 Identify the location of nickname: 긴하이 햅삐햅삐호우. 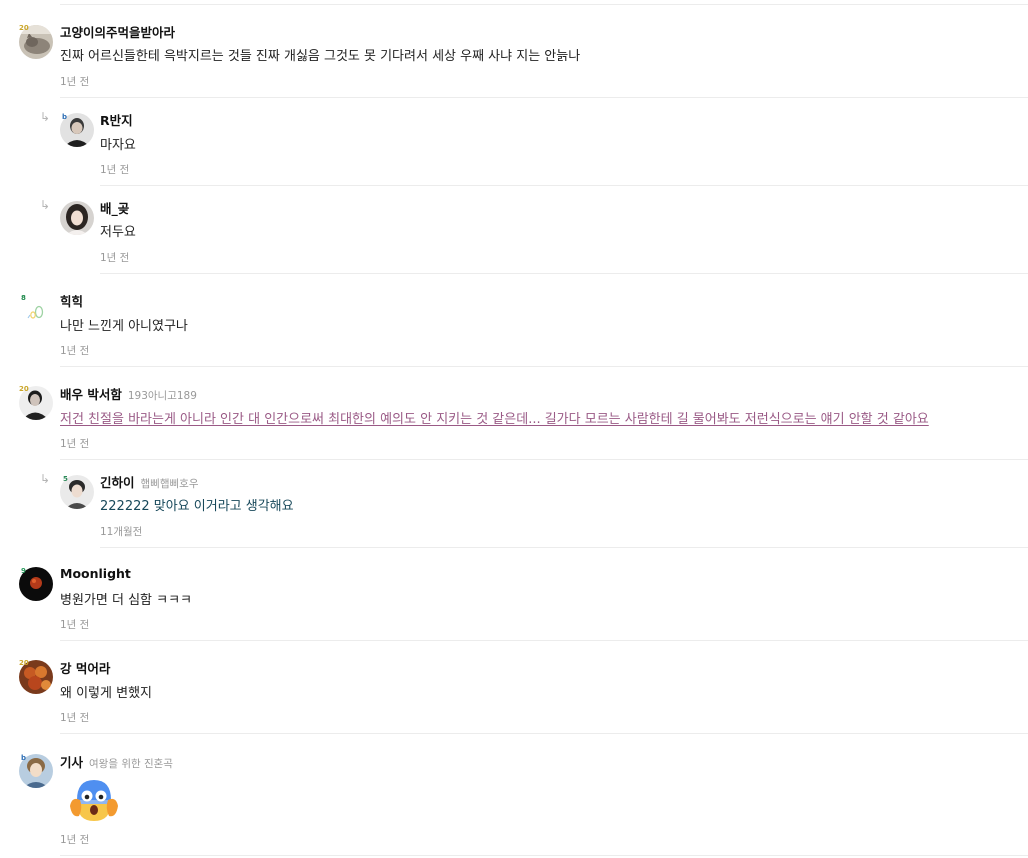
(149, 481).